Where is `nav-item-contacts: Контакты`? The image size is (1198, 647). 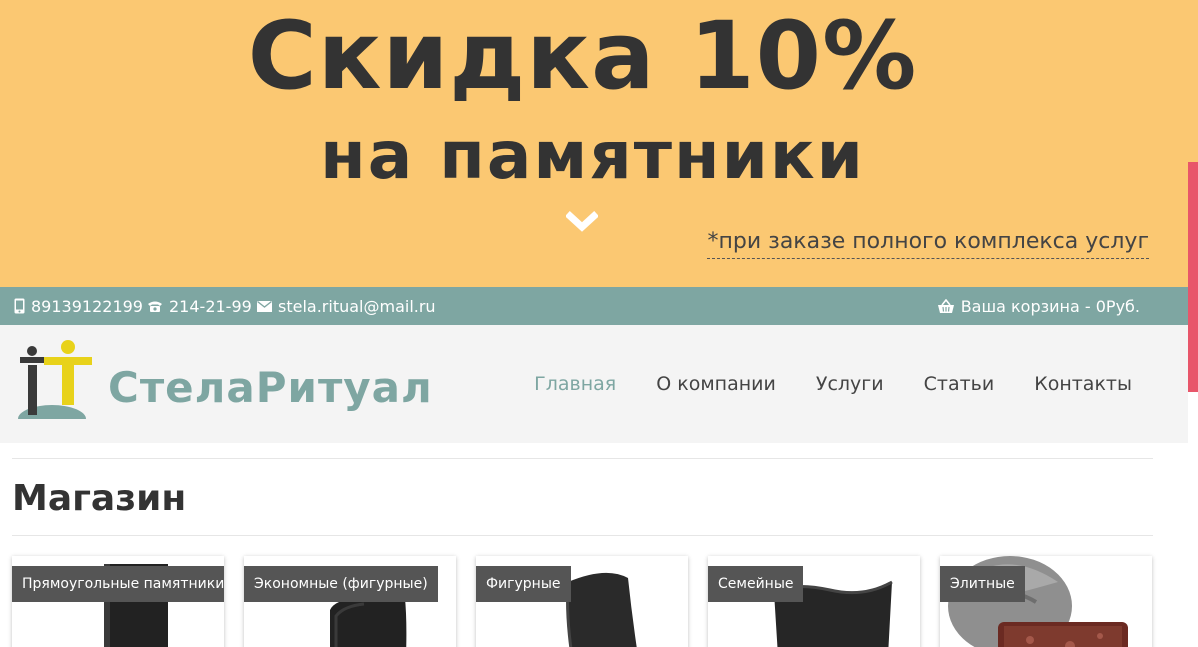 nav-item-contacts: Контакты is located at coordinates (1083, 384).